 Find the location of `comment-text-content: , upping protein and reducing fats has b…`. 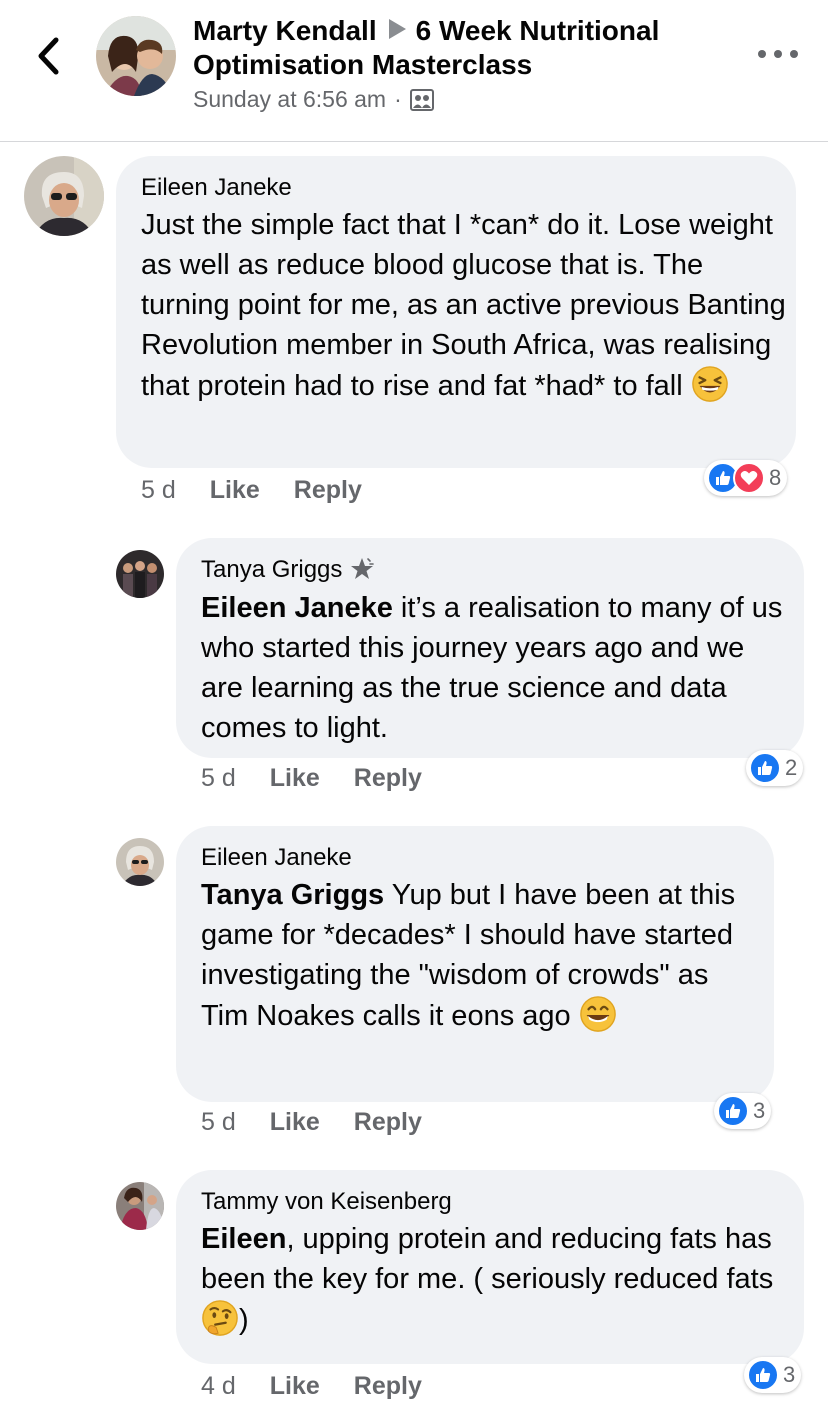

comment-text-content: , upping protein and reducing fats has b… is located at coordinates (487, 1259).